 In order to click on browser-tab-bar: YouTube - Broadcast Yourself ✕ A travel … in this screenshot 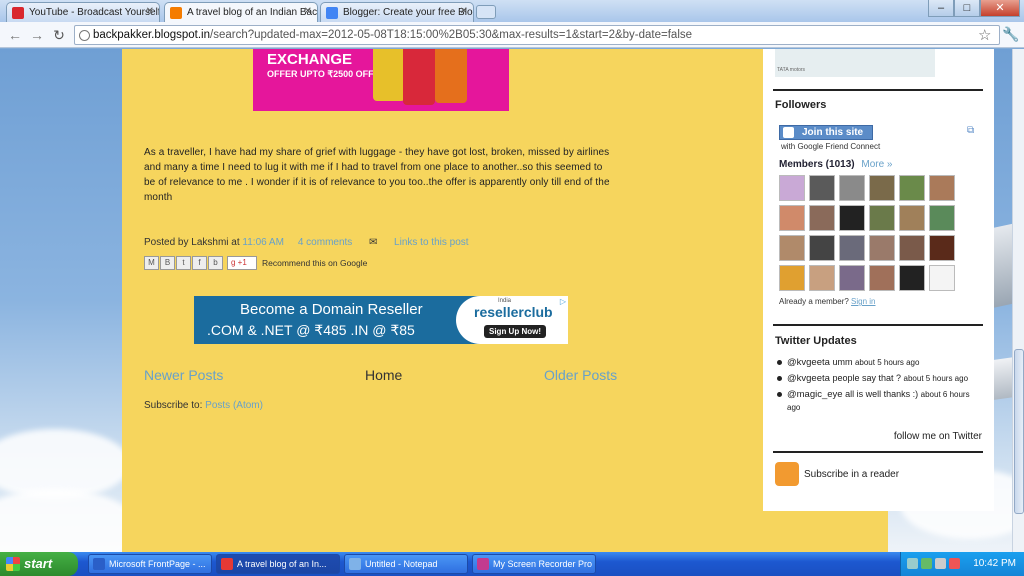, I will do `click(512, 11)`.